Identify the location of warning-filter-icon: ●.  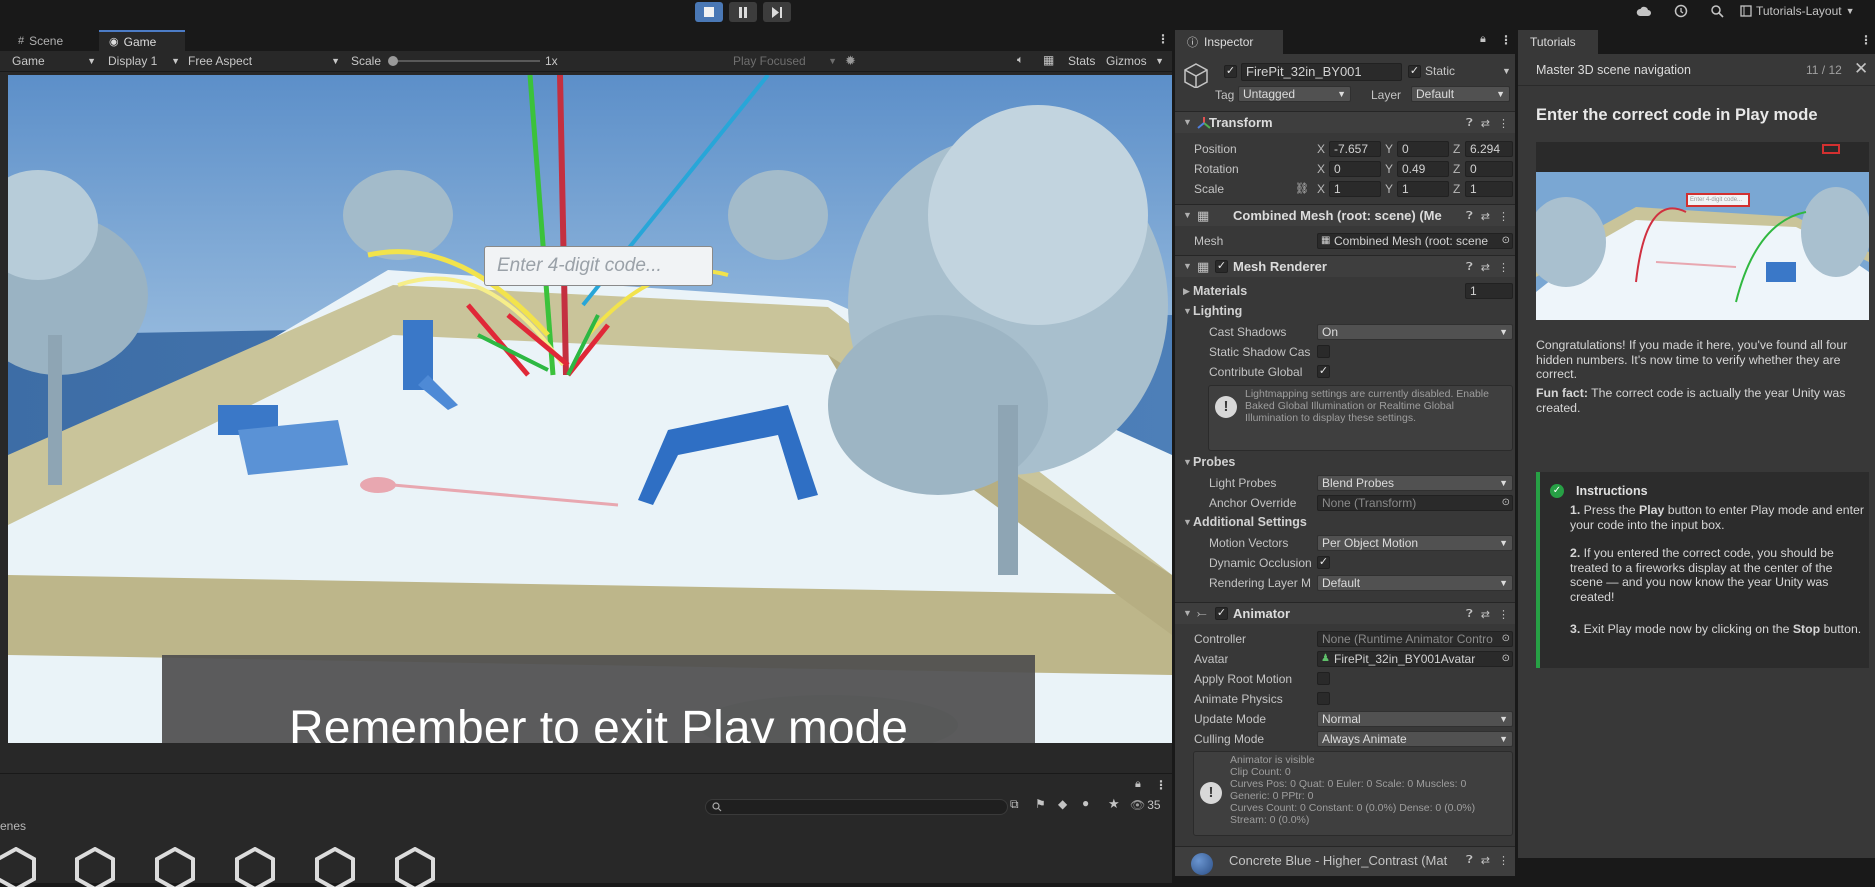
(1085, 803).